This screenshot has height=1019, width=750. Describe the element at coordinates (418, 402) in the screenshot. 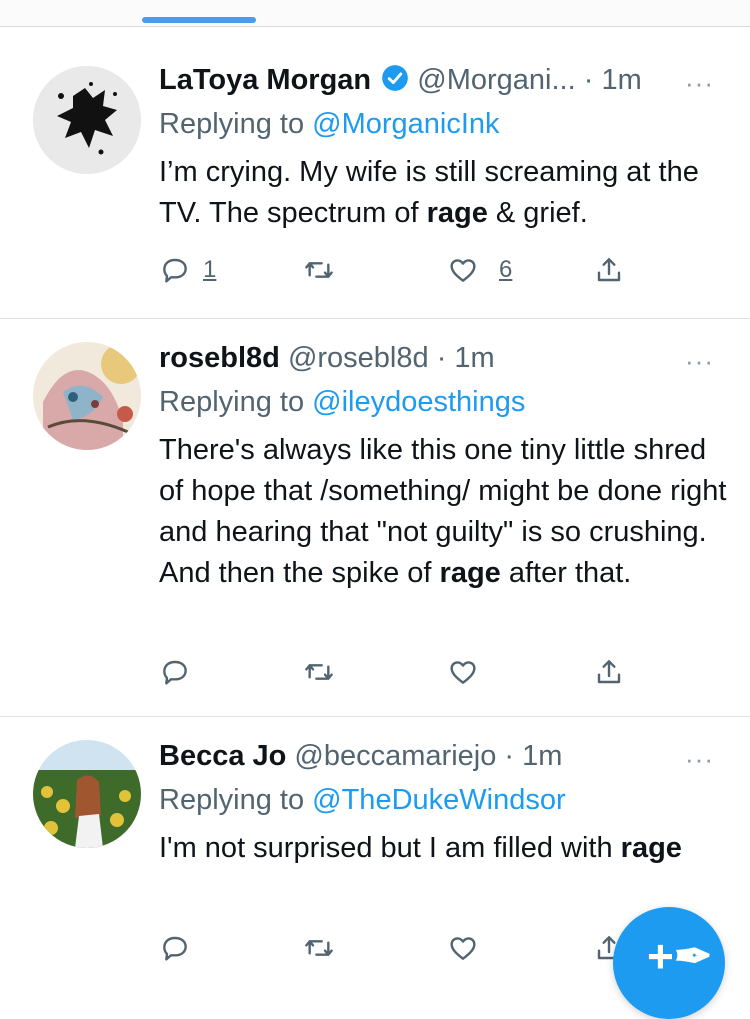

I see `replying-to-mention: @ileydoesthings` at that location.